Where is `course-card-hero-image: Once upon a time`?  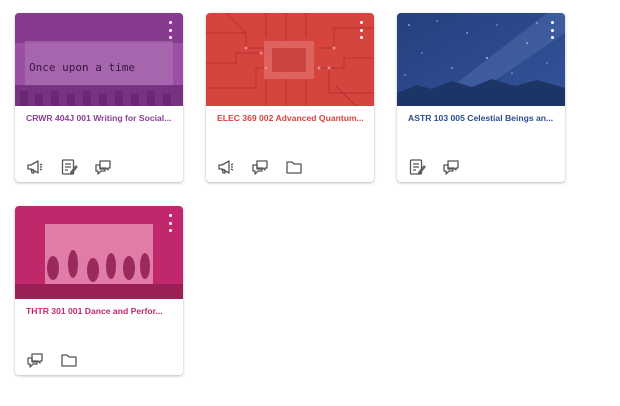 course-card-hero-image: Once upon a time is located at coordinates (99, 59).